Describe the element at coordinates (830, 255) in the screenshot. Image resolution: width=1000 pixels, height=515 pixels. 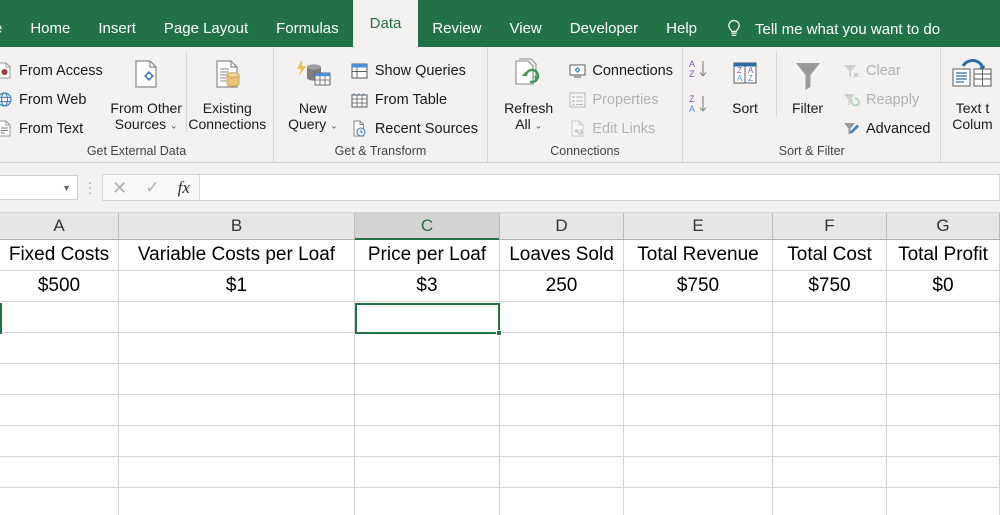
I see `cell-F1: Total Cost` at that location.